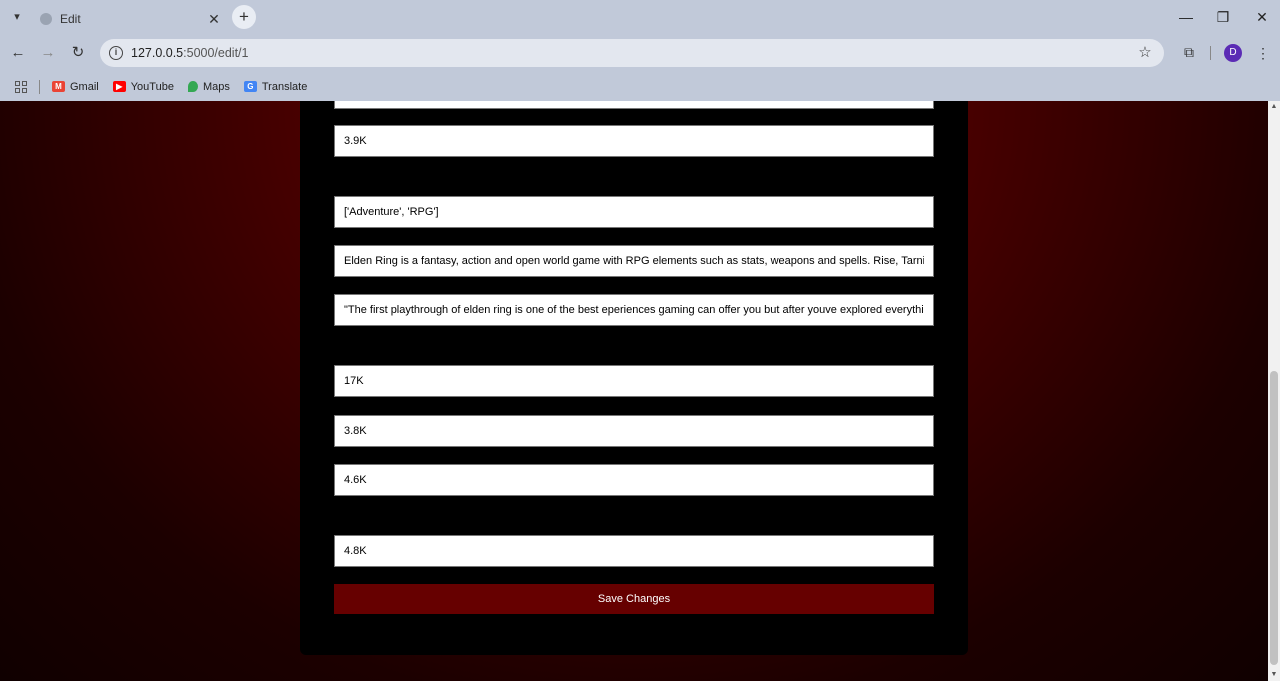  Describe the element at coordinates (1274, 518) in the screenshot. I see `scrollbar-thumb` at that location.